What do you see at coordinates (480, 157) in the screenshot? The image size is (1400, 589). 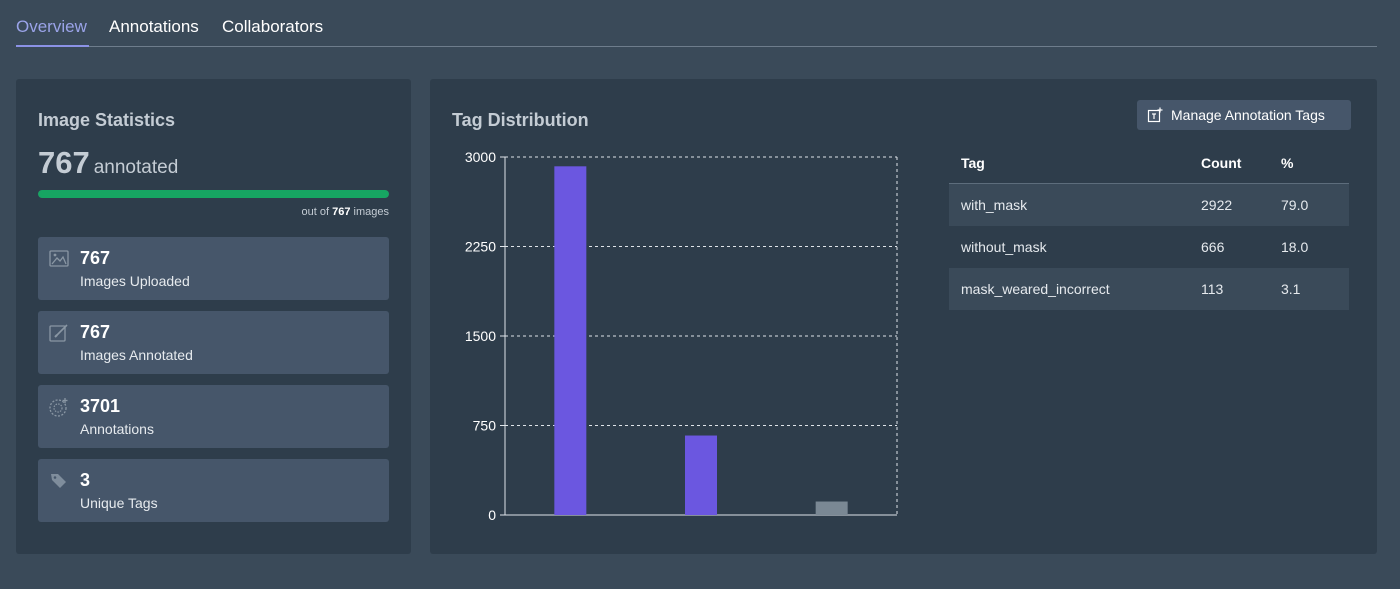 I see `y-tick-label: 3000` at bounding box center [480, 157].